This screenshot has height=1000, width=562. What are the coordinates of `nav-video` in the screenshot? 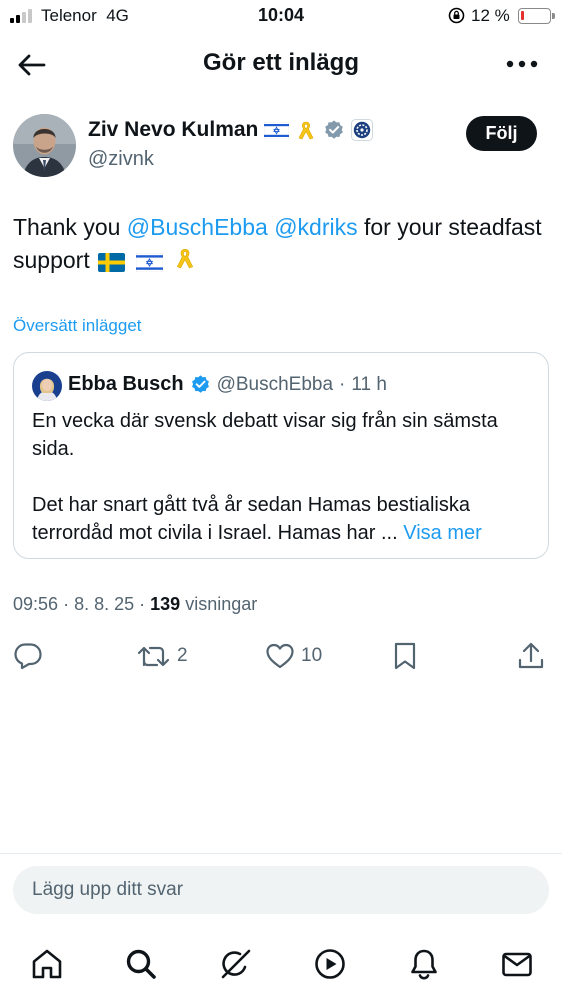 It's located at (330, 964).